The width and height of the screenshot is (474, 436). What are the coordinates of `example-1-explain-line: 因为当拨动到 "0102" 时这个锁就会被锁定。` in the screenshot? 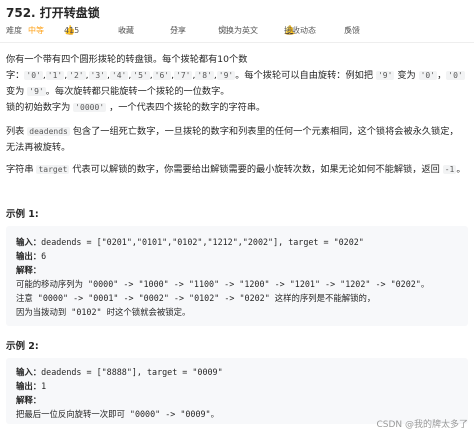 It's located at (103, 312).